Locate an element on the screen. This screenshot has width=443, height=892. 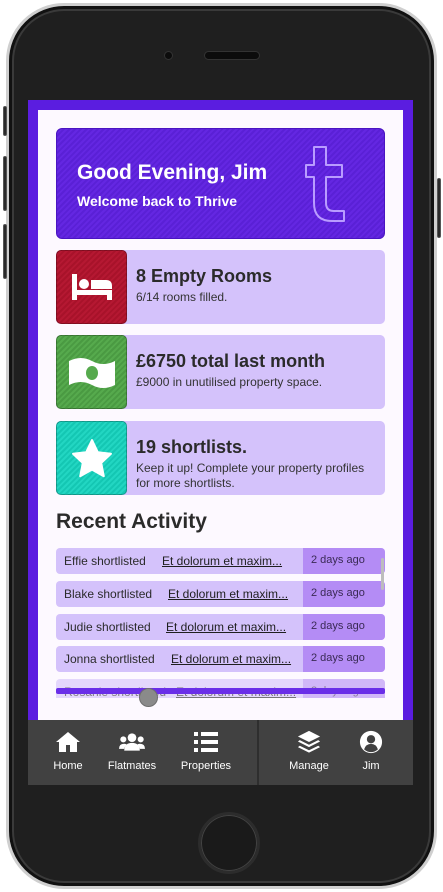
list-scrollbar is located at coordinates (382, 574).